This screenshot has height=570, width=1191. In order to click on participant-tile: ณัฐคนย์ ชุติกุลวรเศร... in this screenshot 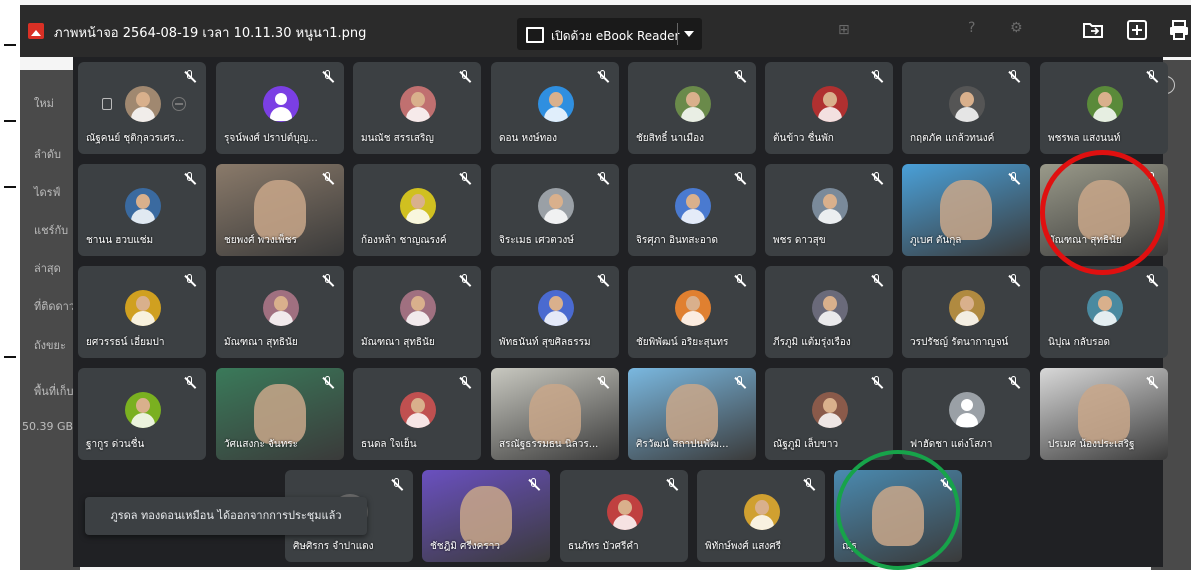, I will do `click(142, 108)`.